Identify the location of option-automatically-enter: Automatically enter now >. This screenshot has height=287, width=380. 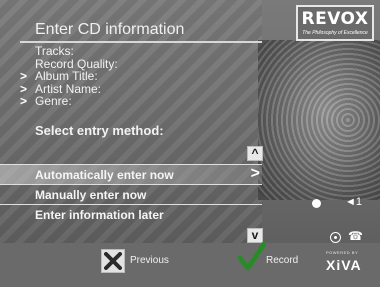
(131, 174).